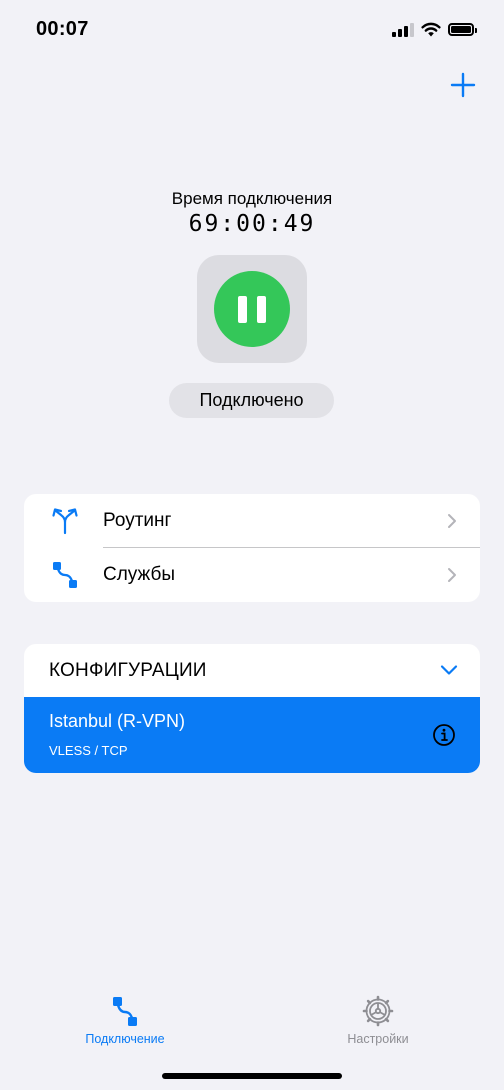  Describe the element at coordinates (252, 575) in the screenshot. I see `menu-item-services: Службы` at that location.